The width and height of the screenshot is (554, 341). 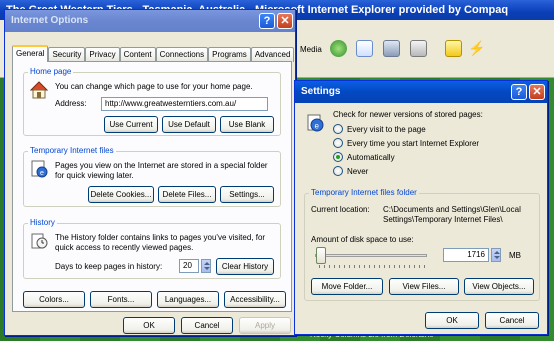 I want to click on history-icon, so click(x=39, y=241).